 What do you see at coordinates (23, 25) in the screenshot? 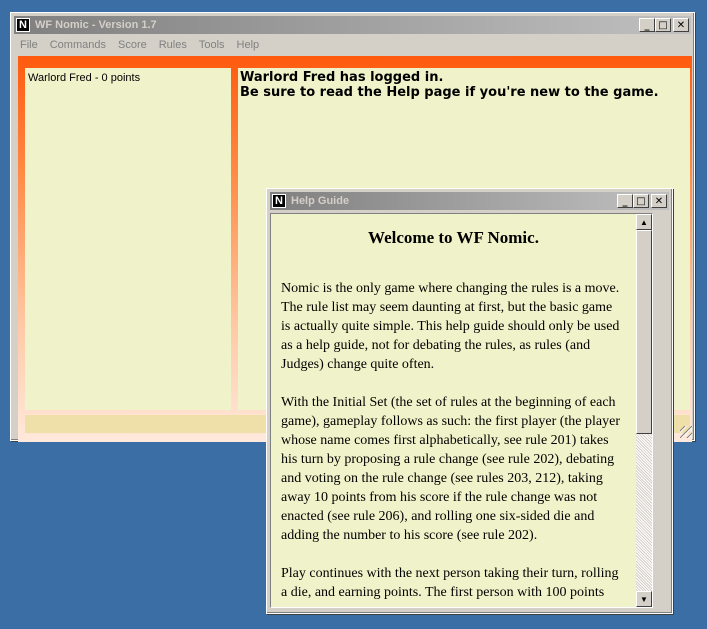
I see `app-icon: N` at bounding box center [23, 25].